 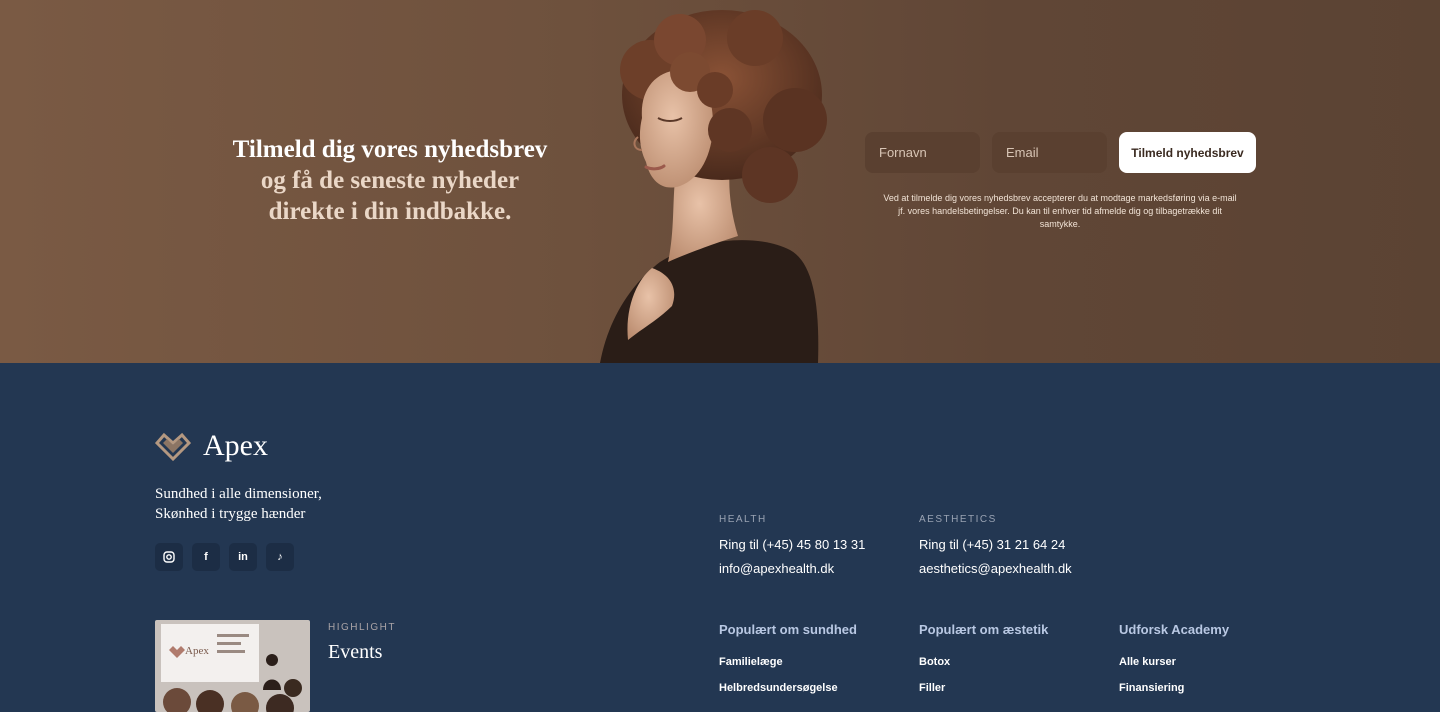 What do you see at coordinates (743, 519) in the screenshot?
I see `health-label: HEALTH` at bounding box center [743, 519].